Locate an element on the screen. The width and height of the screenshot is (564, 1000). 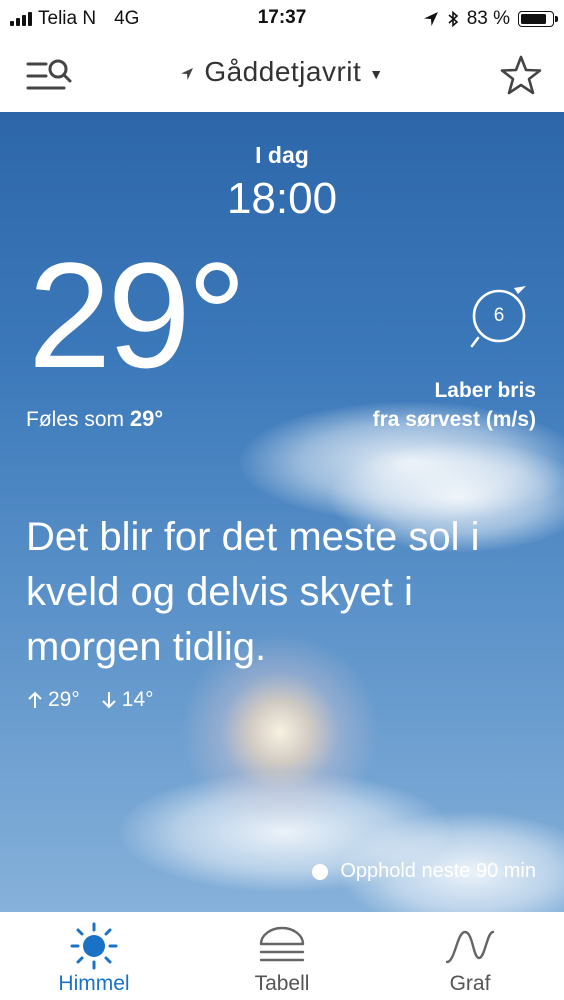
battery-percent: 83 % is located at coordinates (488, 18).